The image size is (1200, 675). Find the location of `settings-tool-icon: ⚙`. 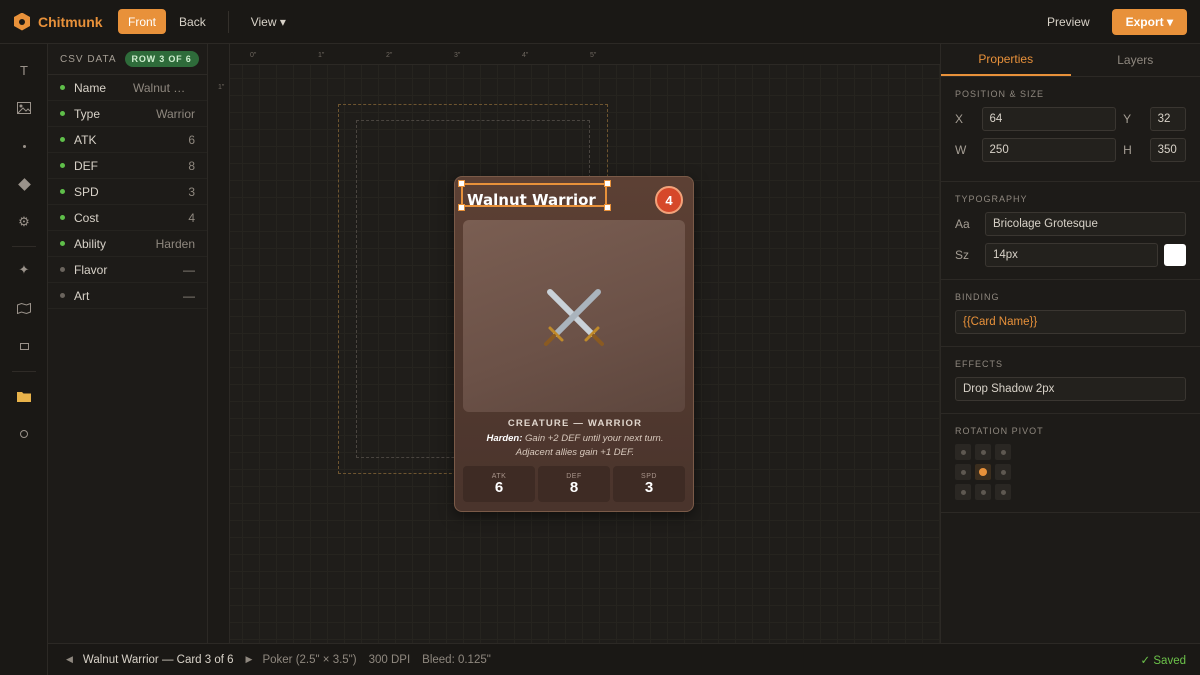

settings-tool-icon: ⚙ is located at coordinates (24, 222).